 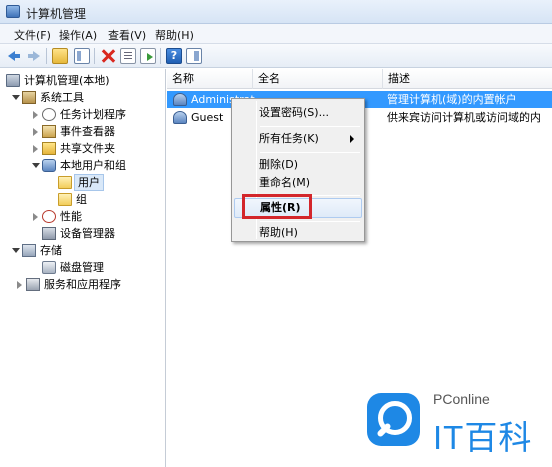 I want to click on tree-item-label: 存储, so click(x=51, y=250).